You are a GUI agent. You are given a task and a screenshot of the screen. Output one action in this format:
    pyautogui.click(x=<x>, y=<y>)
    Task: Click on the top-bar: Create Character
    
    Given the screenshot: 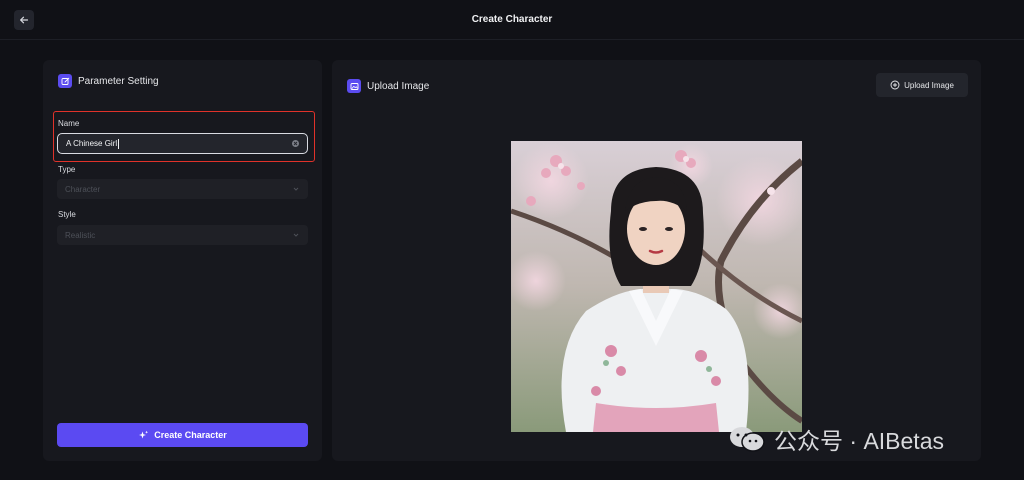 What is the action you would take?
    pyautogui.click(x=512, y=20)
    